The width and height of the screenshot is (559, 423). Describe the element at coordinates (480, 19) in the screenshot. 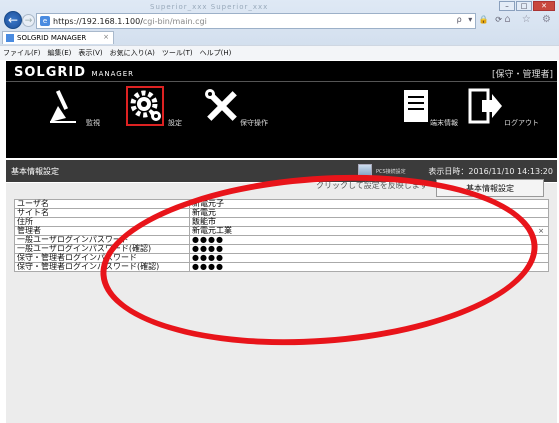

I see `address-tools: ρ ▾ 🔒 ⟳` at that location.